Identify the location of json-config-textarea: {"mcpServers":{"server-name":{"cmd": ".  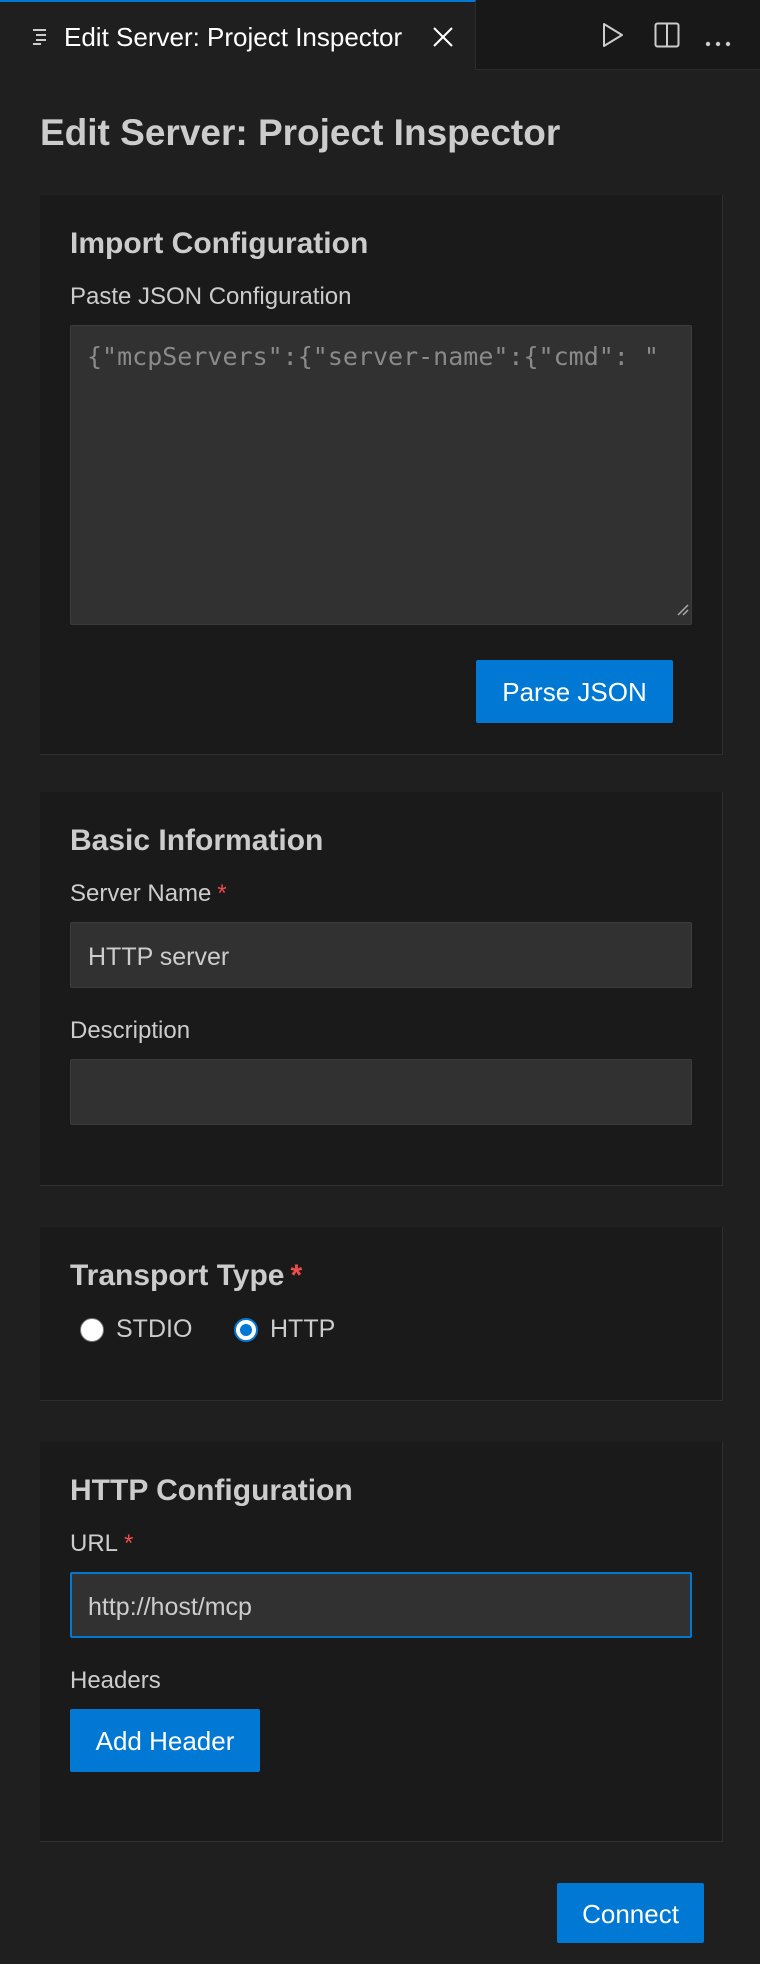
(381, 475).